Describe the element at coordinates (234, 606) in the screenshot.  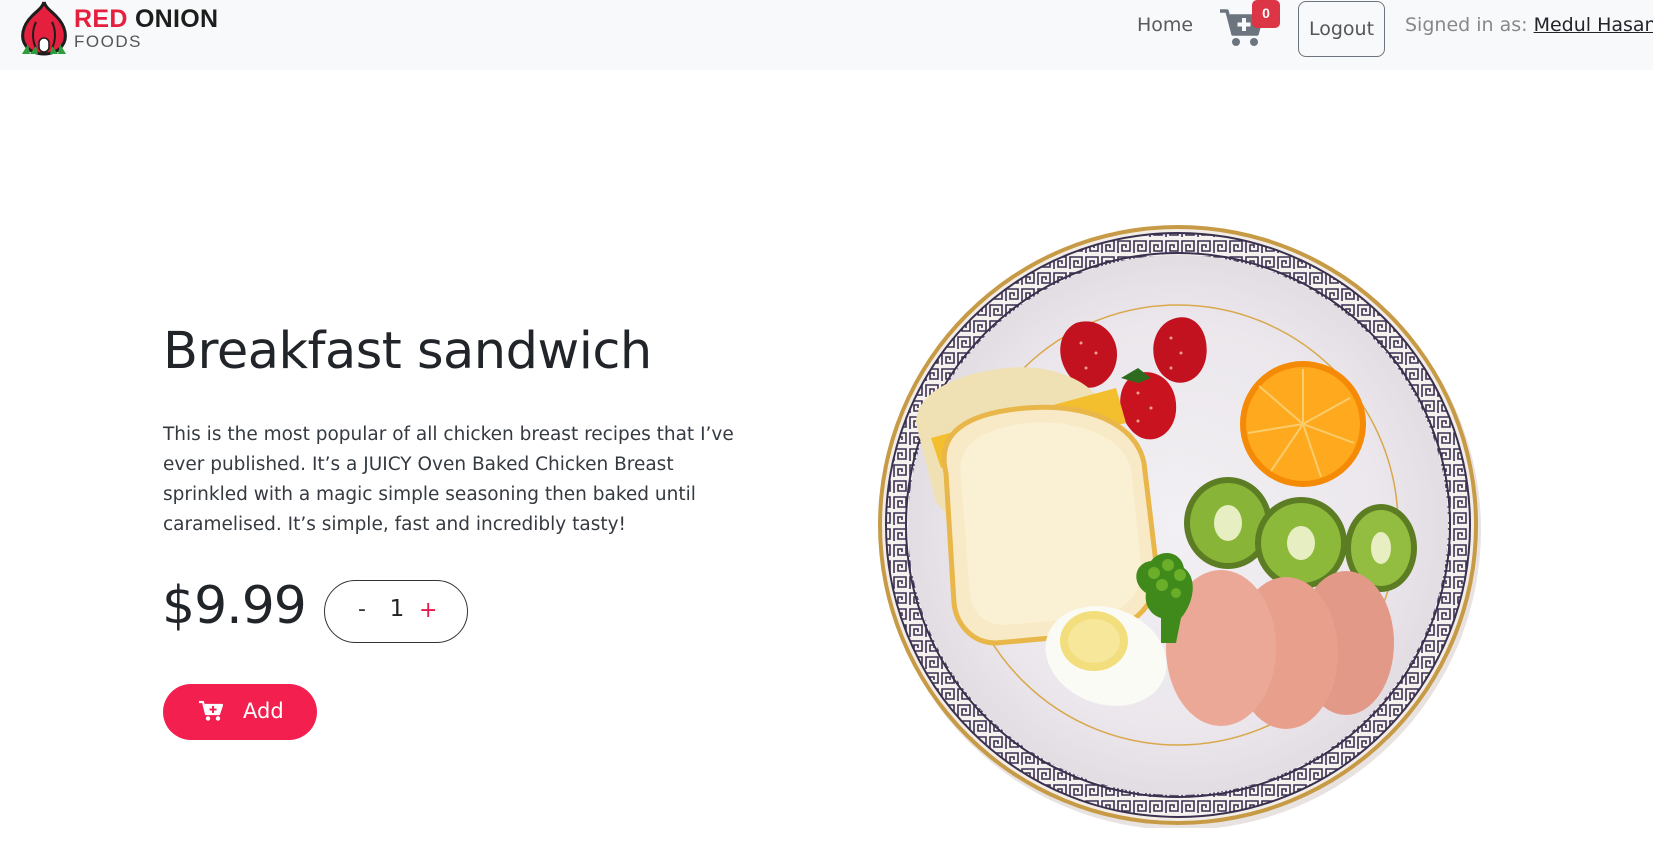
I see `product-price: $9.99` at that location.